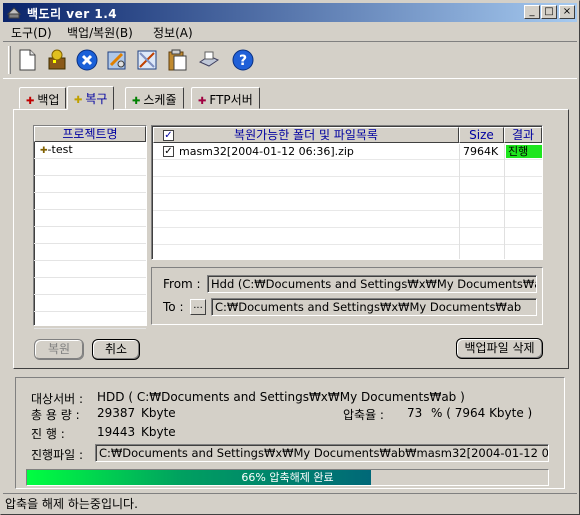  What do you see at coordinates (57, 399) in the screenshot?
I see `target-server-label: 대상서버 :` at bounding box center [57, 399].